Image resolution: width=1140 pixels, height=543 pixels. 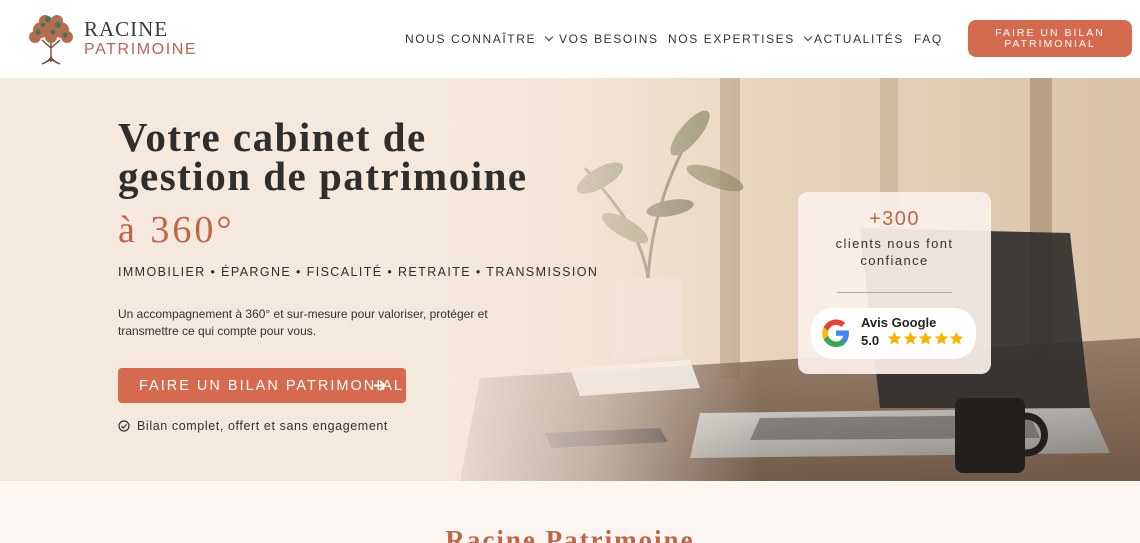 What do you see at coordinates (176, 230) in the screenshot?
I see `hero-accent-text: à 360°` at bounding box center [176, 230].